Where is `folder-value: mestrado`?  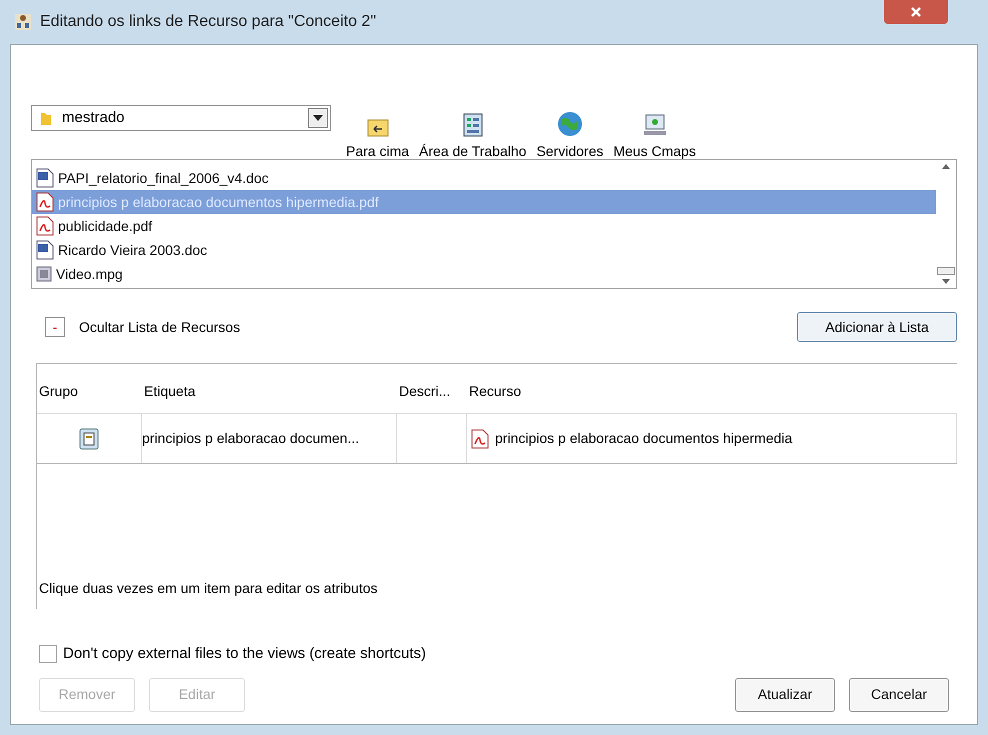 folder-value: mestrado is located at coordinates (94, 118).